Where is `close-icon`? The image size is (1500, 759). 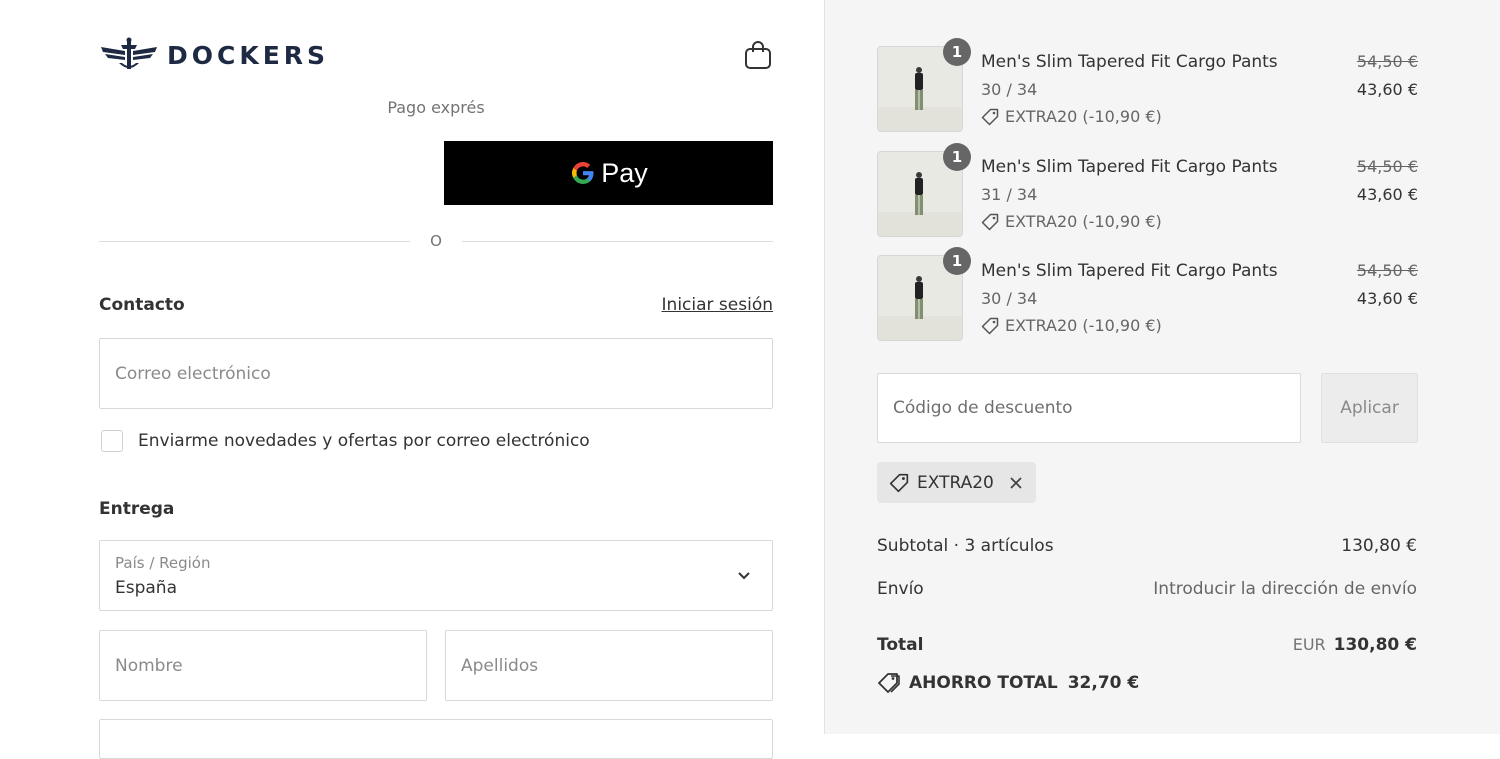 close-icon is located at coordinates (1016, 482).